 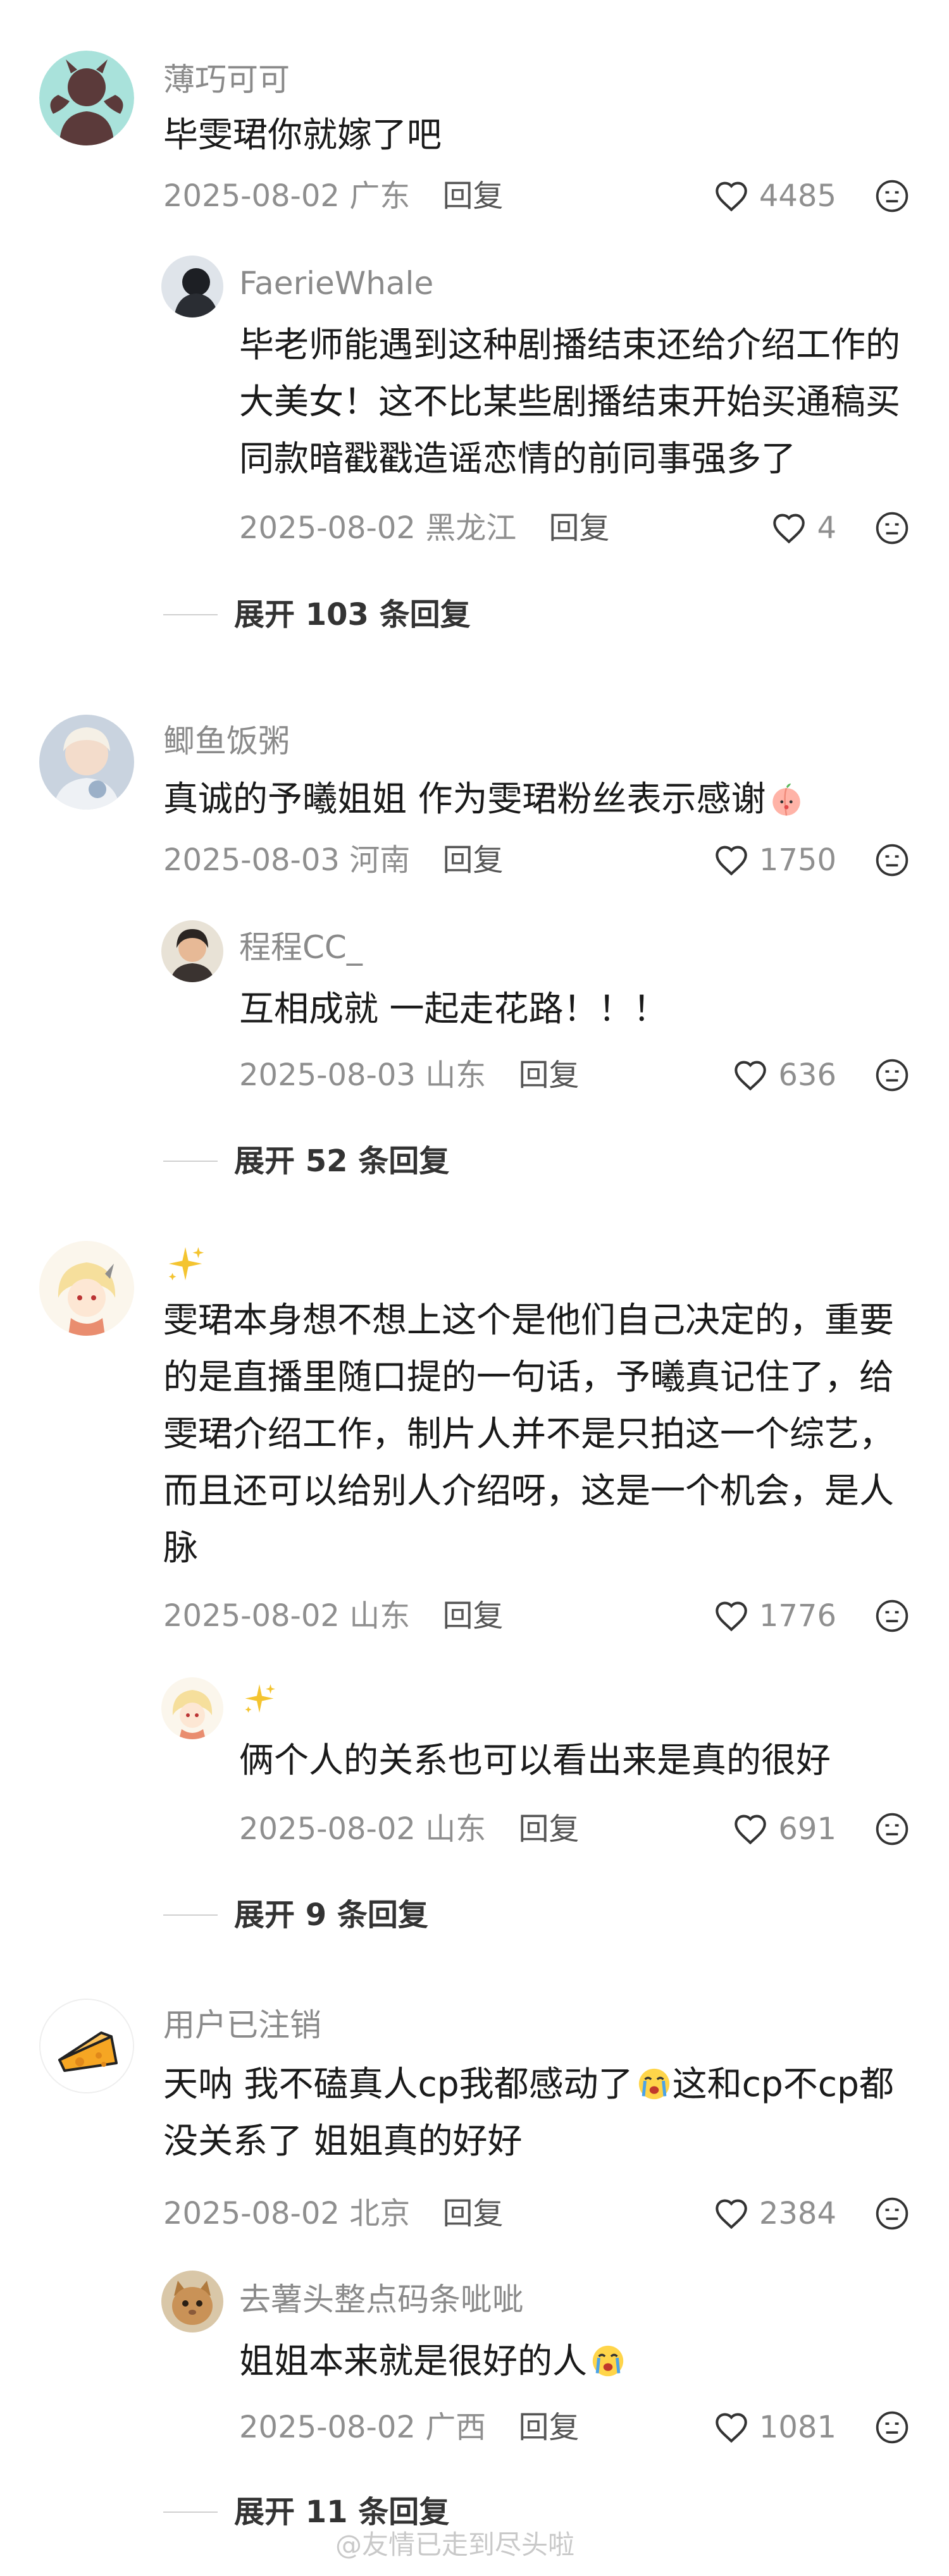 I want to click on comment-username: 薄巧可可, so click(x=226, y=80).